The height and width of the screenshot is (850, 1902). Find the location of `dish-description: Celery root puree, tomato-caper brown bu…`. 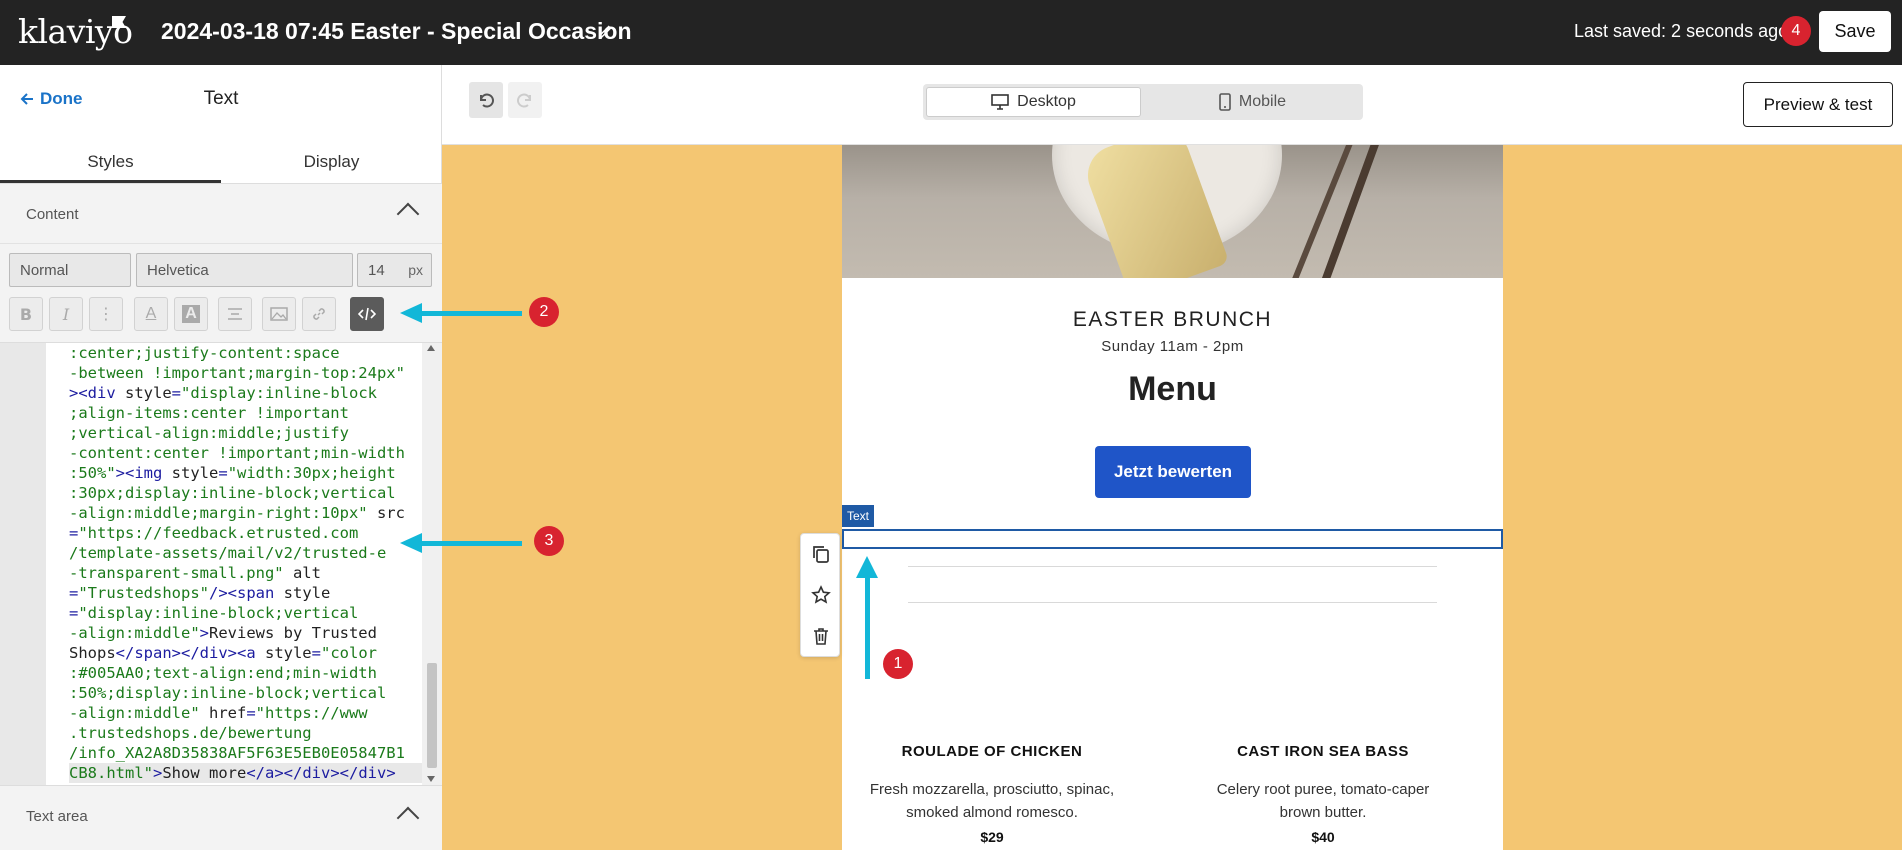

dish-description: Celery root puree, tomato-caper brown bu… is located at coordinates (1323, 801).